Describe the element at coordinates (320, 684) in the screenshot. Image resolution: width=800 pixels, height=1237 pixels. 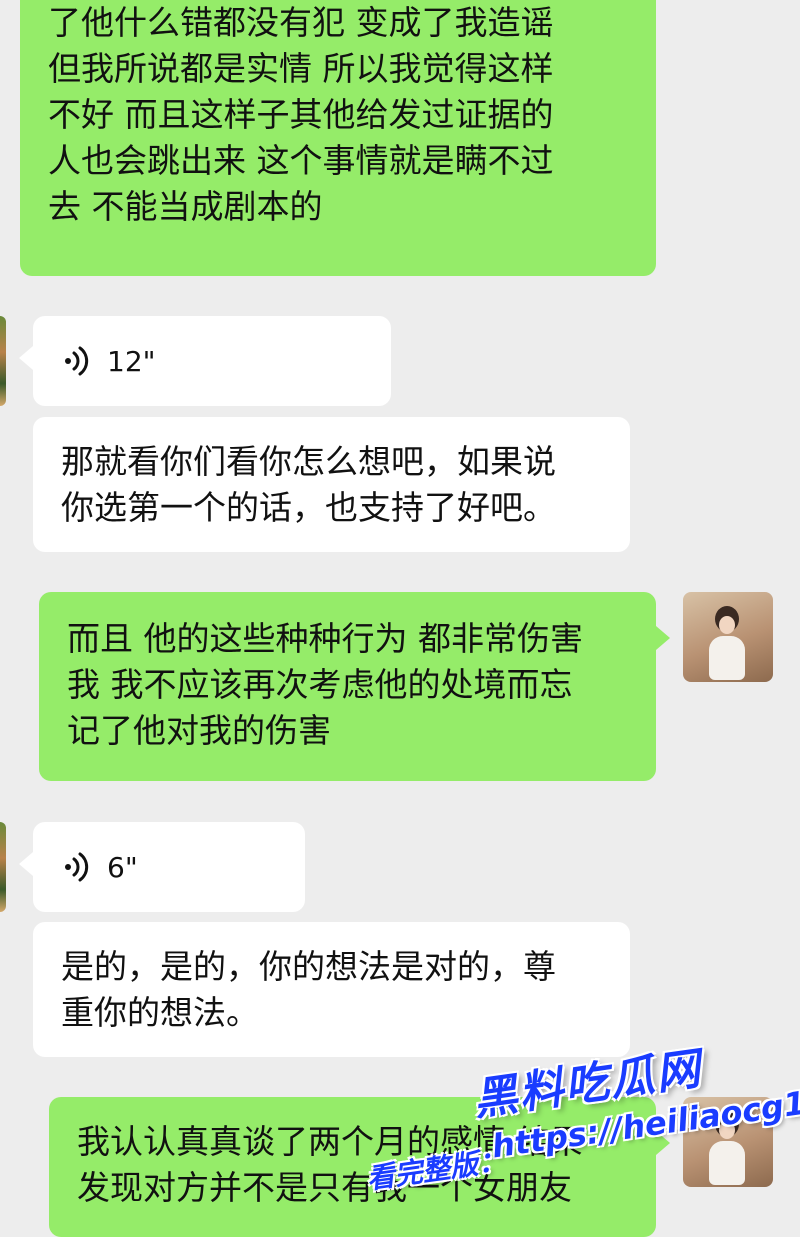
I see `message-line: 我 我不应该再次考虑他的处境而忘` at that location.